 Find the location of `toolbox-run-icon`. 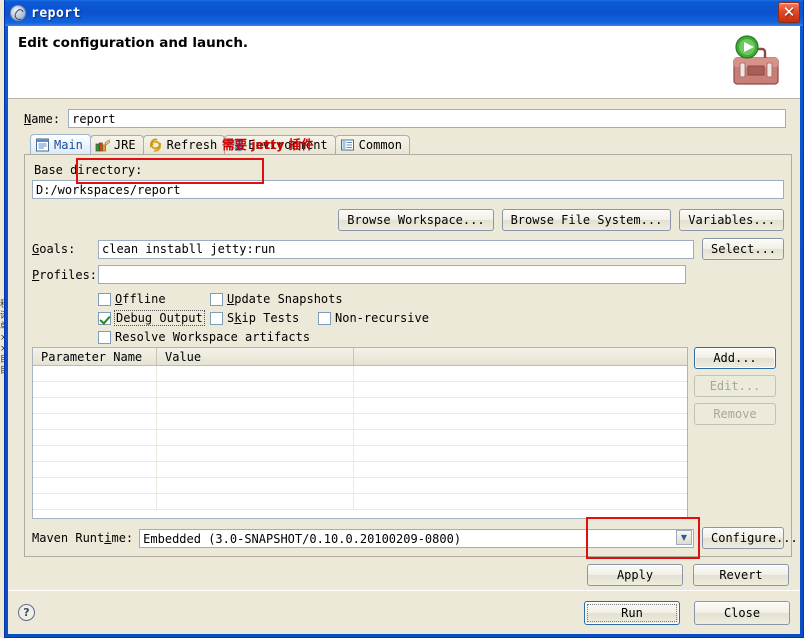

toolbox-run-icon is located at coordinates (756, 60).